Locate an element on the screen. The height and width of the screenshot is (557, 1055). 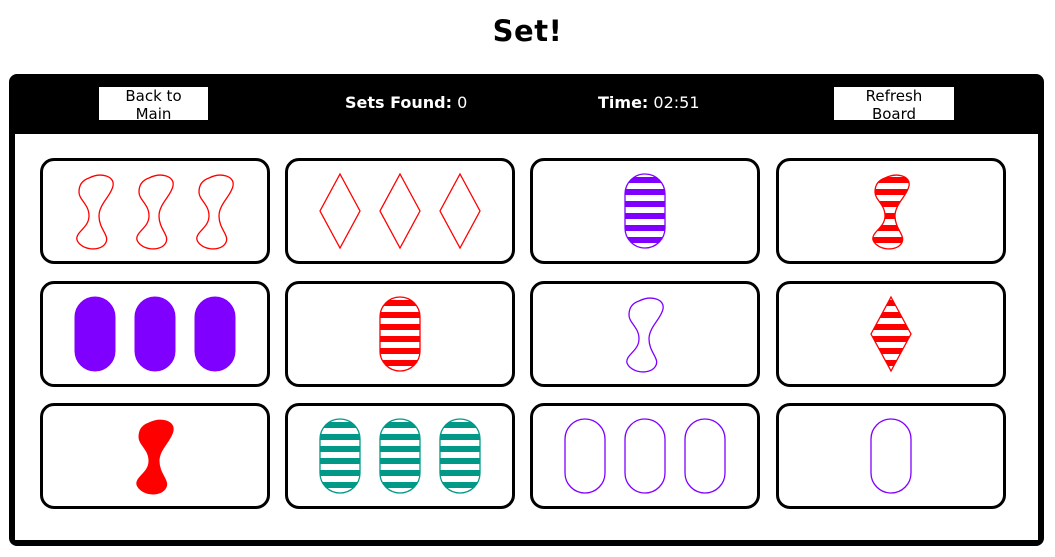
page-title: Set! is located at coordinates (527, 31).